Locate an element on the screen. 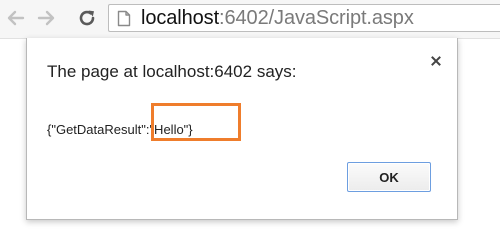  address-bar: localhost:6402/JavaScript.aspx is located at coordinates (304, 18).